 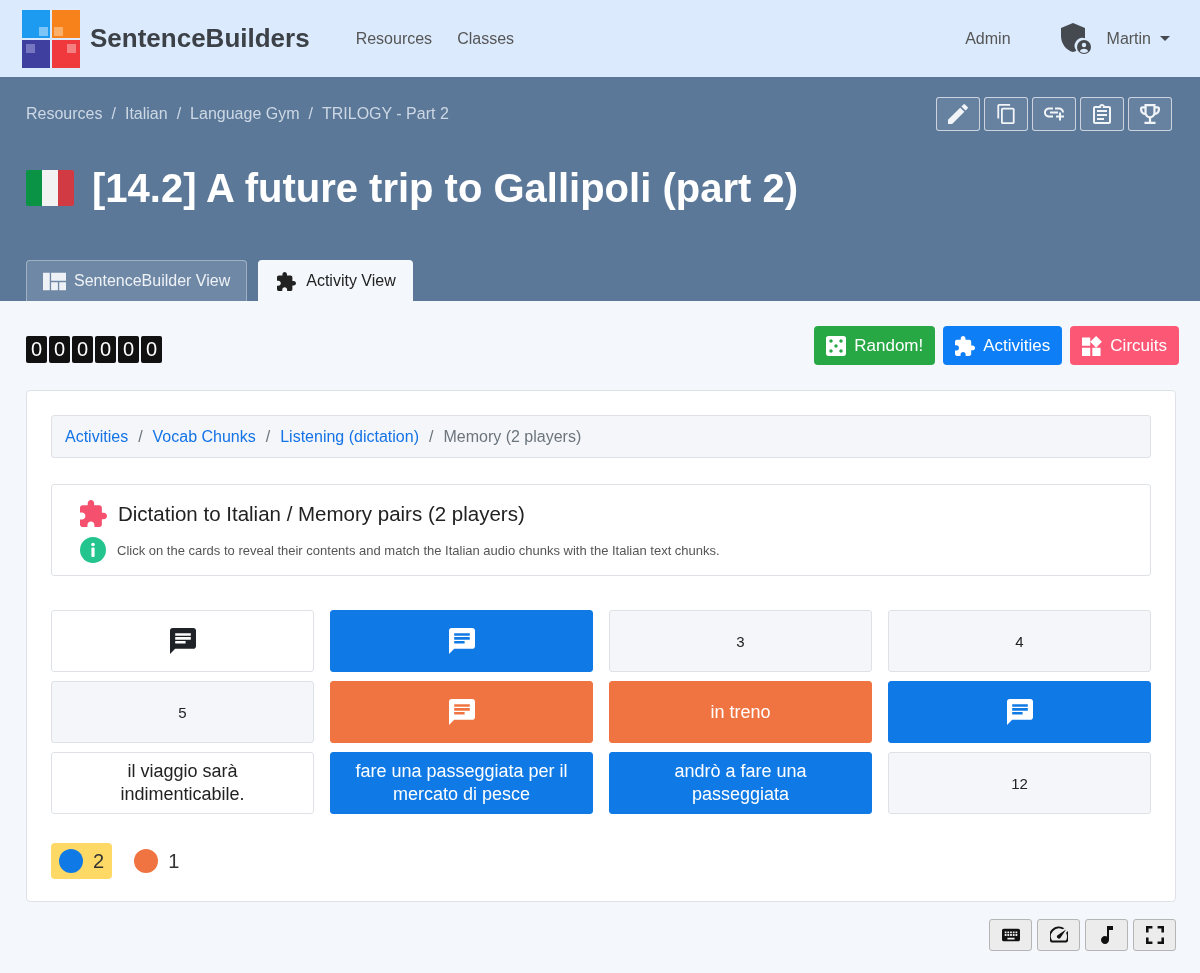 What do you see at coordinates (1138, 38) in the screenshot?
I see `user-menu: Martin` at bounding box center [1138, 38].